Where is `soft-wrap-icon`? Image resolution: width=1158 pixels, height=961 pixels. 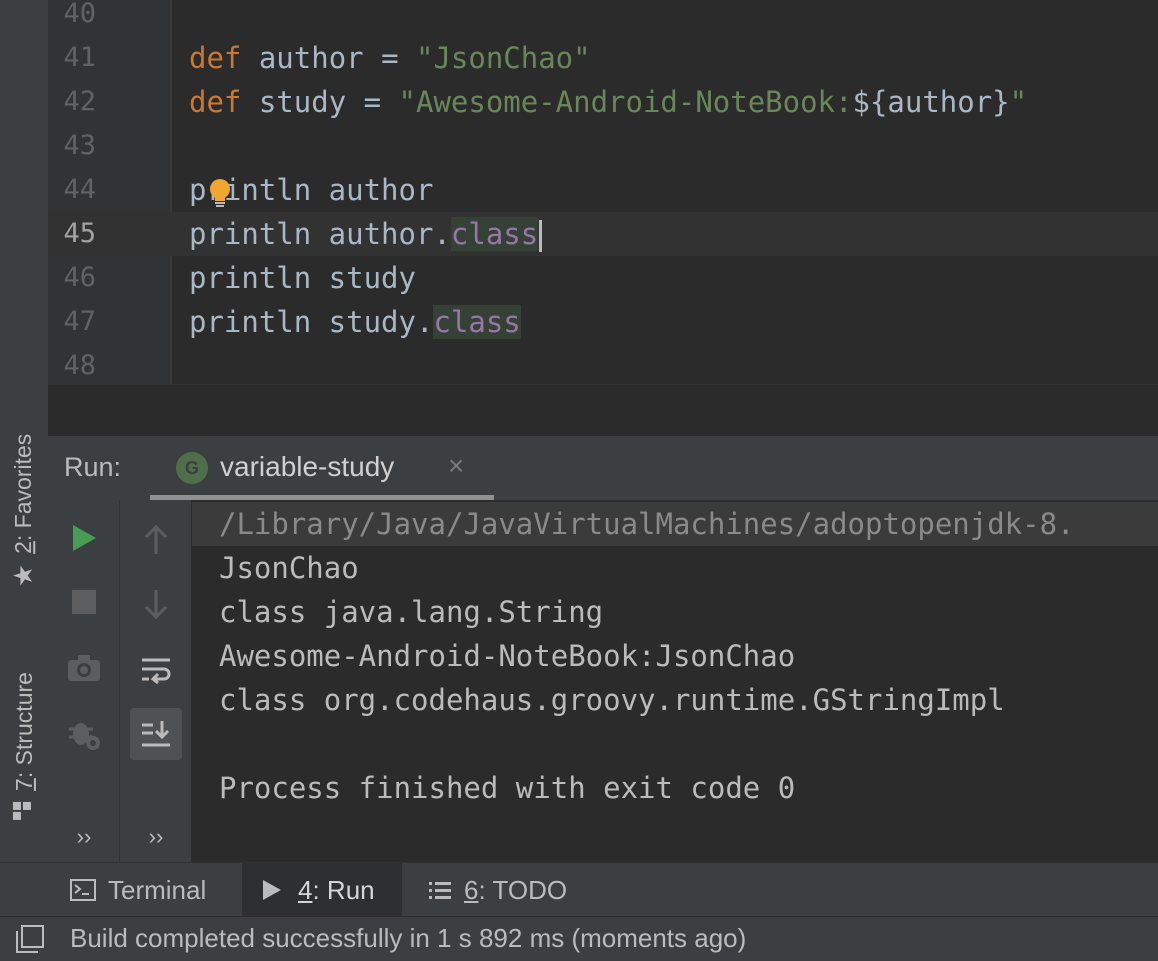 soft-wrap-icon is located at coordinates (156, 671).